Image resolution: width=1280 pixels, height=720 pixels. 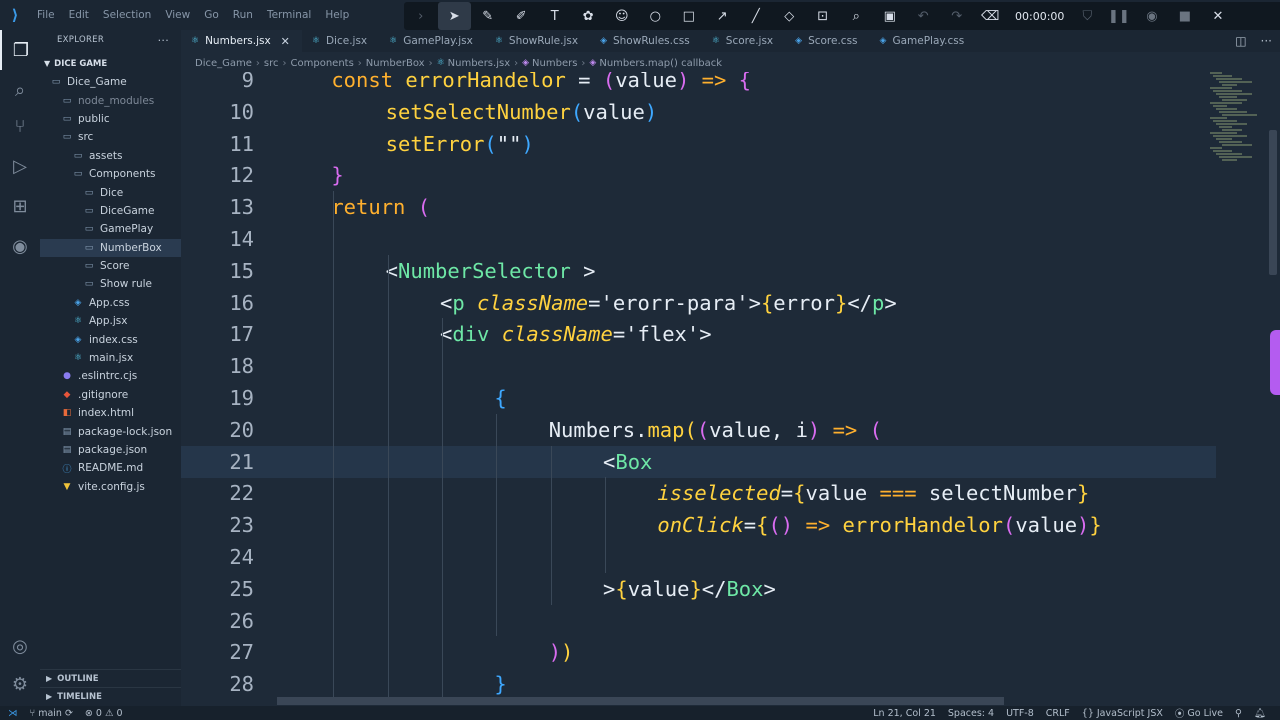 What do you see at coordinates (1238, 713) in the screenshot?
I see `account-status-icon: ⚲` at bounding box center [1238, 713].